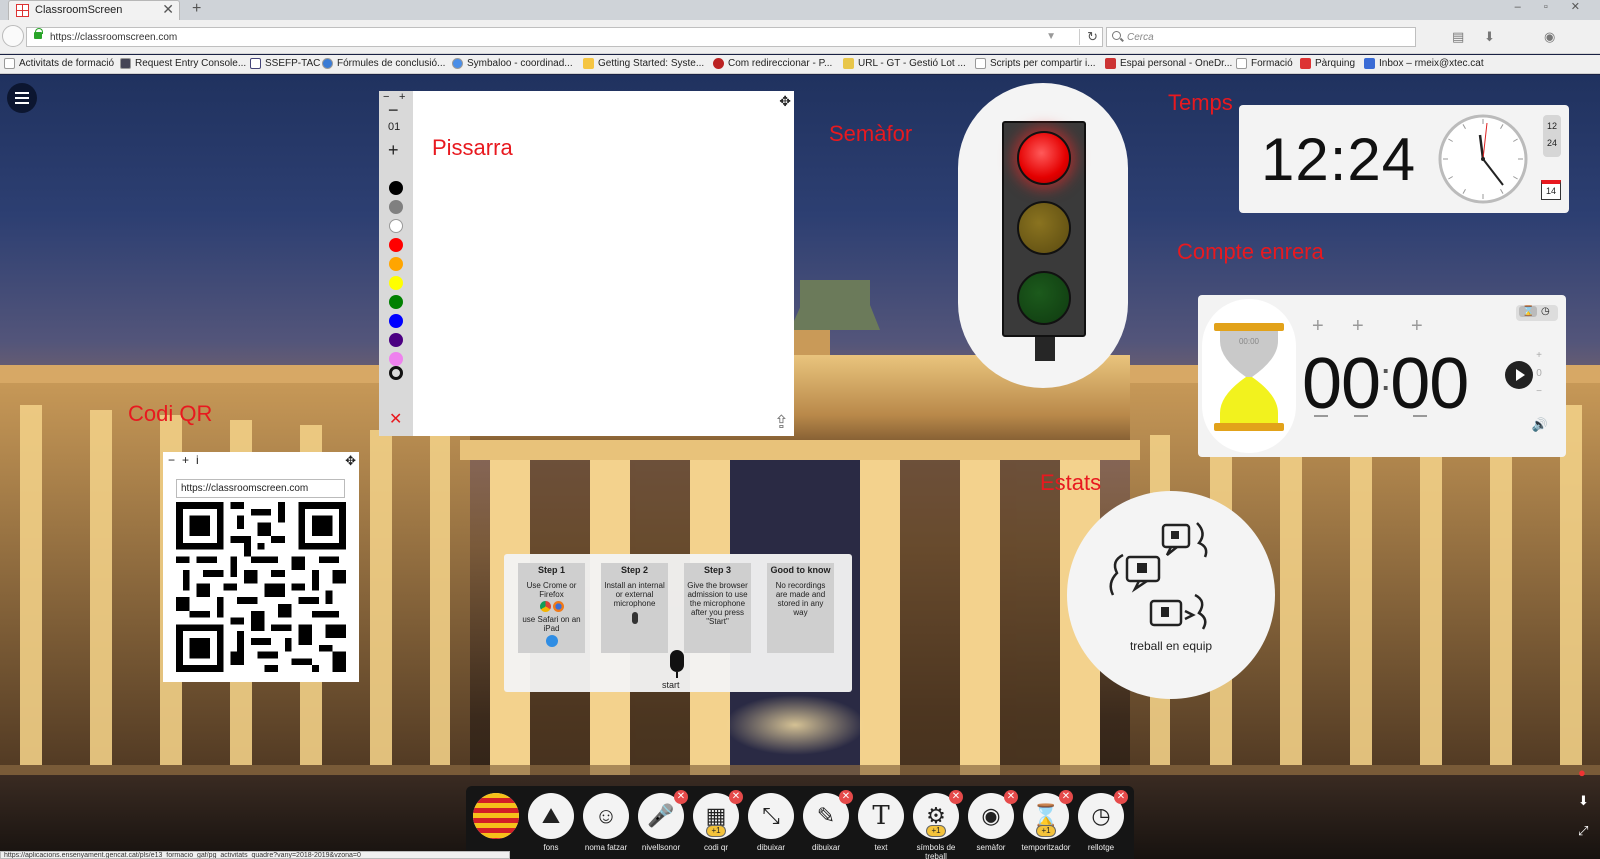  I want to click on clock-format-toggle: 12 24, so click(1552, 136).